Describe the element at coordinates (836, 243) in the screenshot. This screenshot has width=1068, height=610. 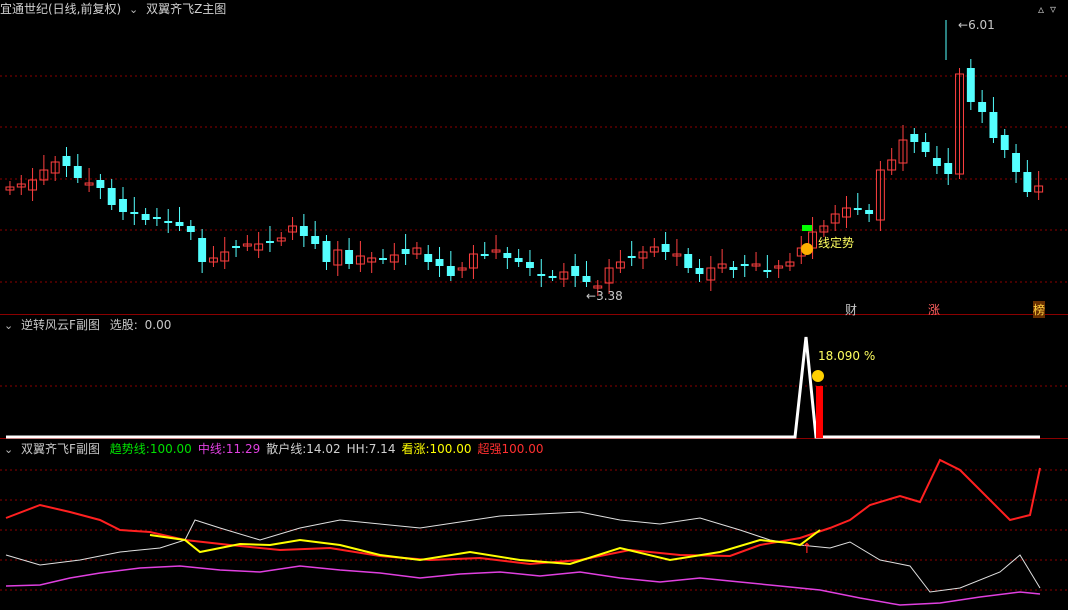
I see `signal-label: 线定势` at that location.